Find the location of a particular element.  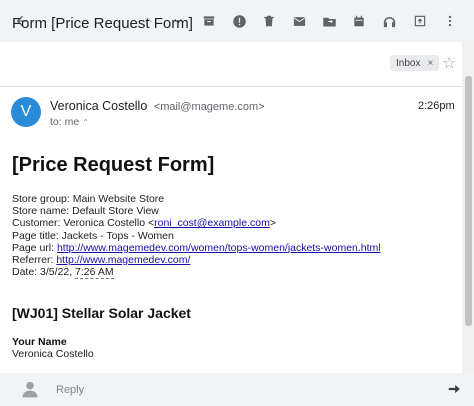

customer-email-link: roni_cost@example.com is located at coordinates (212, 223).